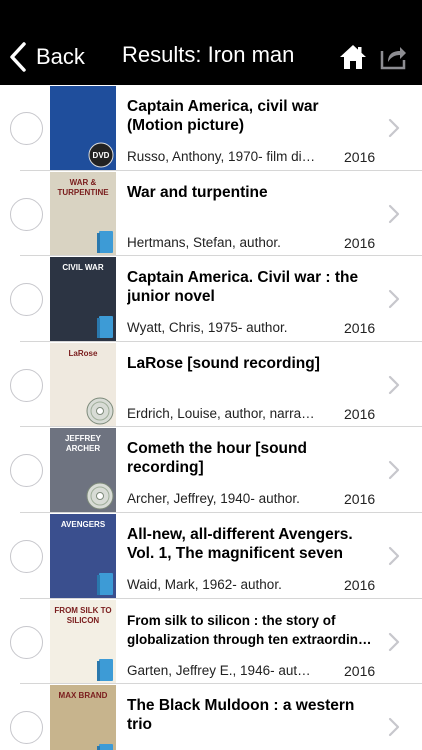 The image size is (422, 750). I want to click on cover-text: WAR & TURPENTINE, so click(83, 187).